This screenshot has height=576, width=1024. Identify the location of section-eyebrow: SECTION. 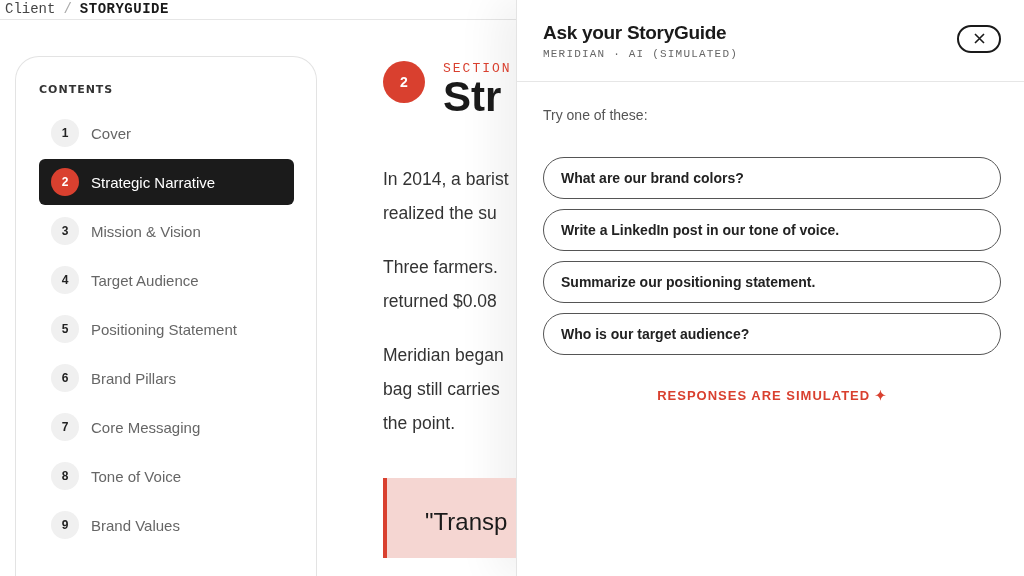
(477, 68).